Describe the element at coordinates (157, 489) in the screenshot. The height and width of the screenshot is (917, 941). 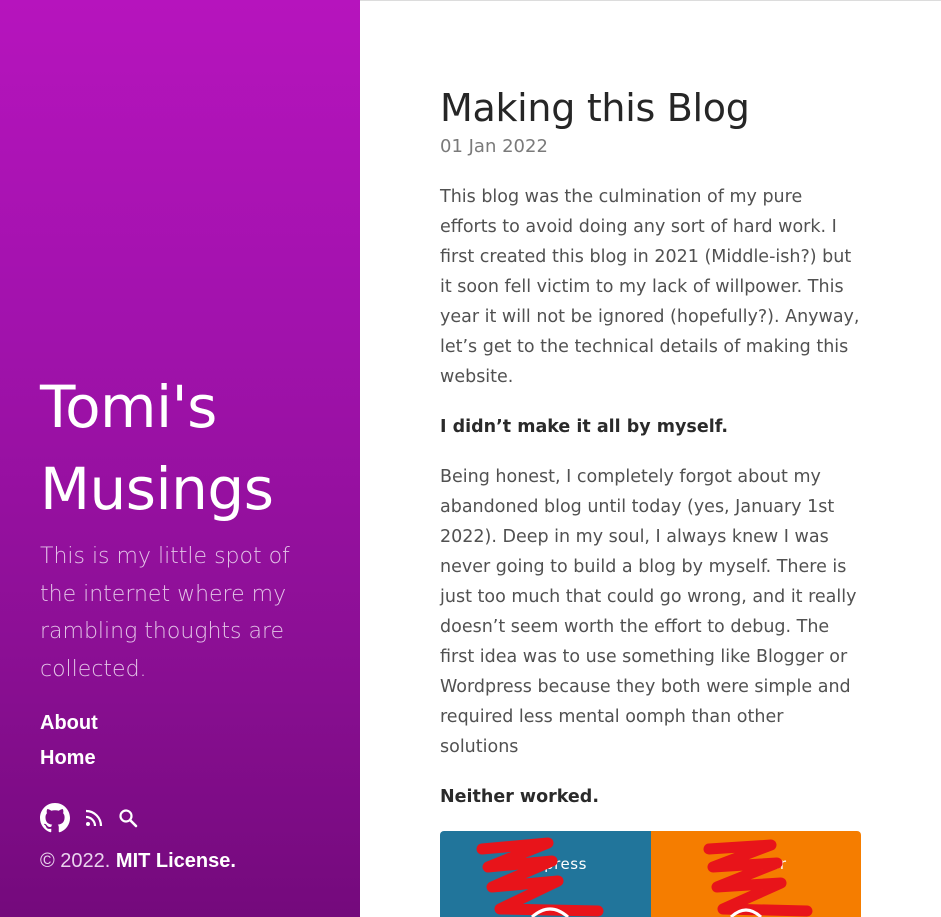
I see `site-title-line-2: Musings` at that location.